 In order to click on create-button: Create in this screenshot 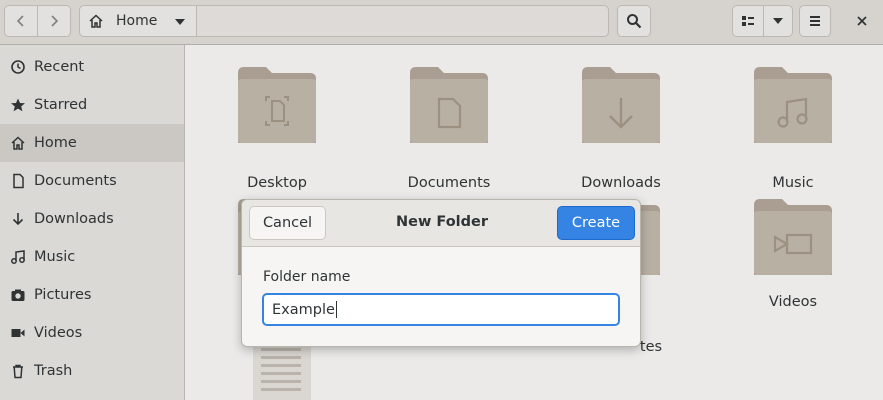, I will do `click(596, 223)`.